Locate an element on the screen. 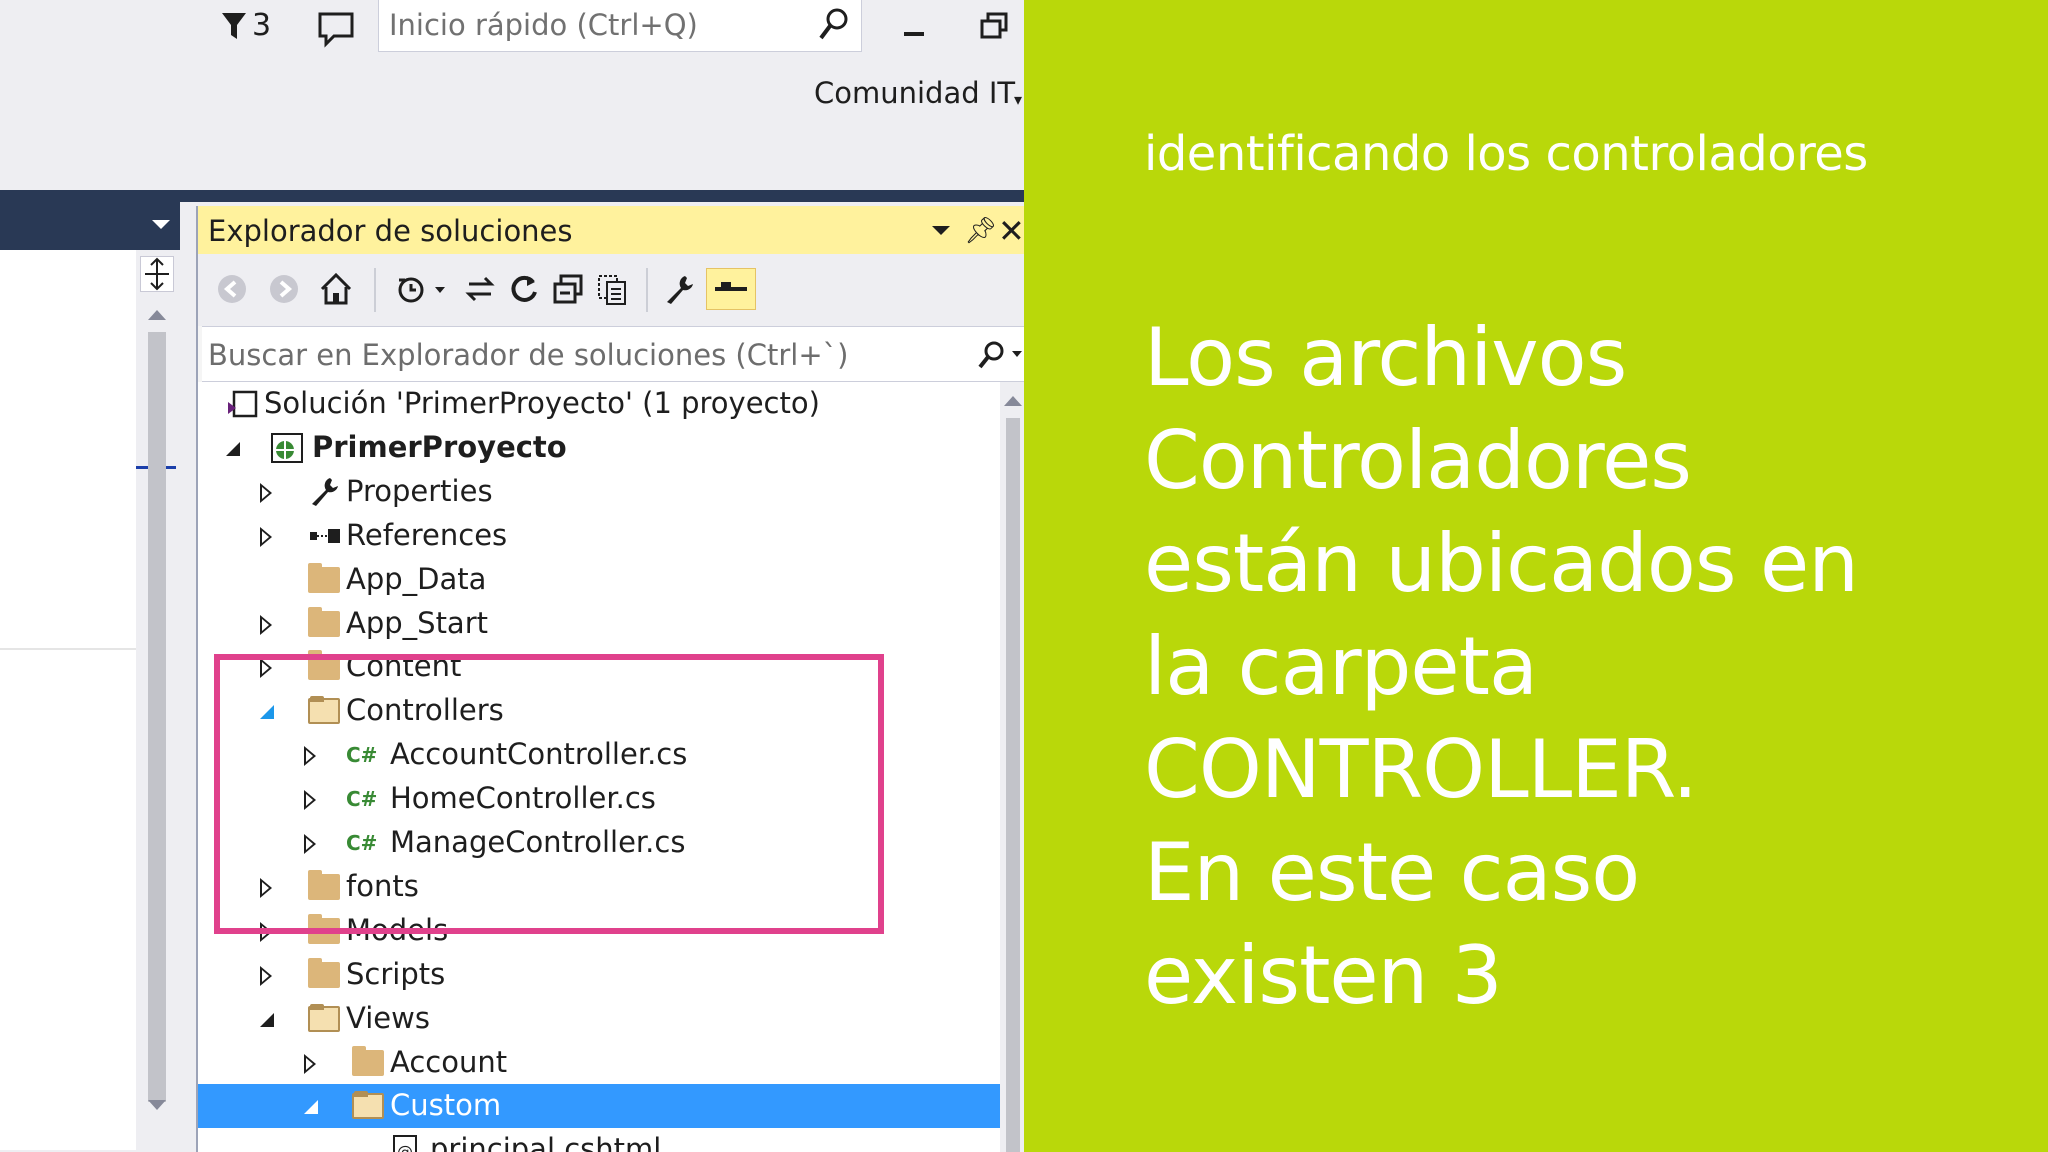 The height and width of the screenshot is (1152, 2048). home-icon is located at coordinates (336, 288).